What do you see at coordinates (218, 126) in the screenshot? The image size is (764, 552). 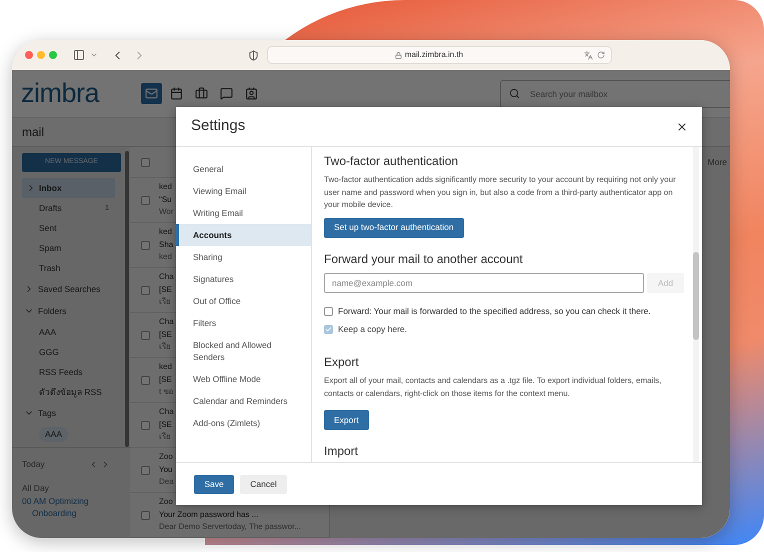 I see `dialog-title: Settings` at bounding box center [218, 126].